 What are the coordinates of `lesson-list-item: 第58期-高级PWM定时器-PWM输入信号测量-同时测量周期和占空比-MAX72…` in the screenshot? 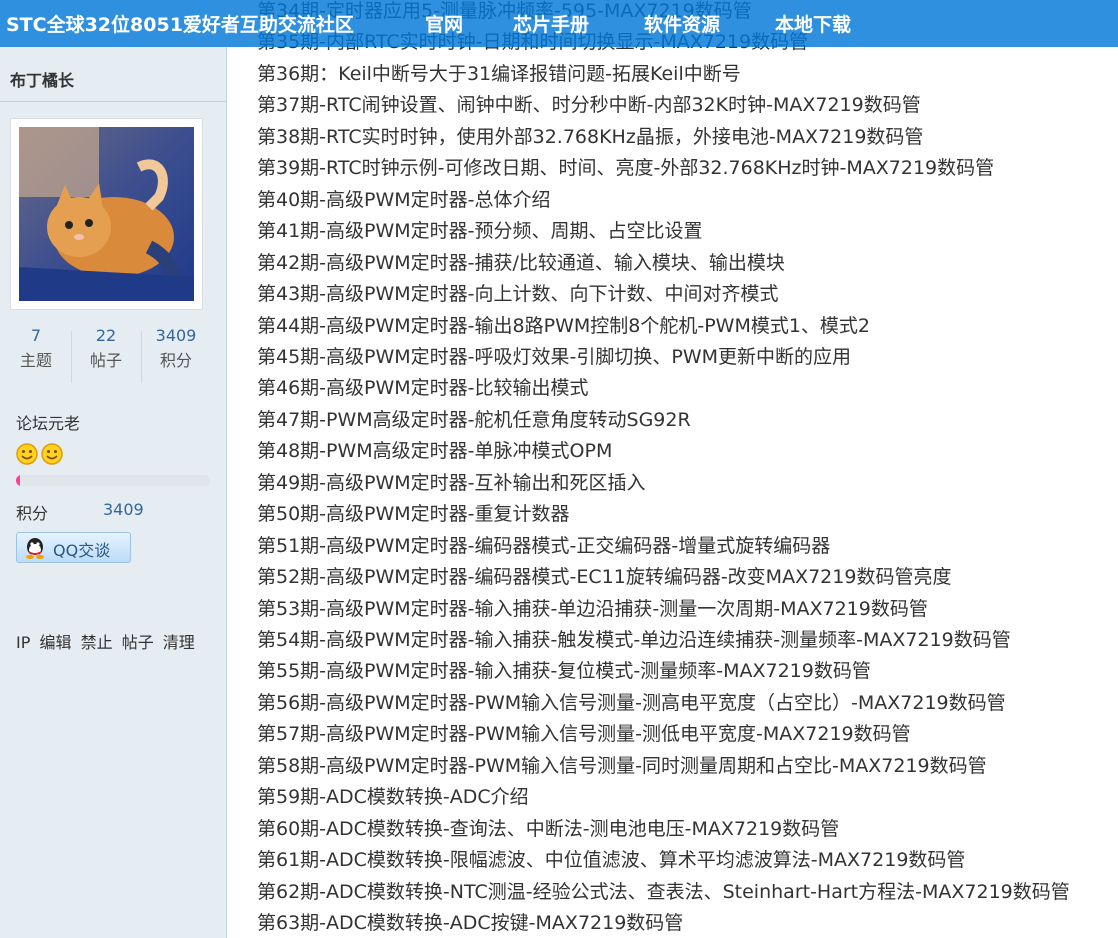 It's located at (622, 765).